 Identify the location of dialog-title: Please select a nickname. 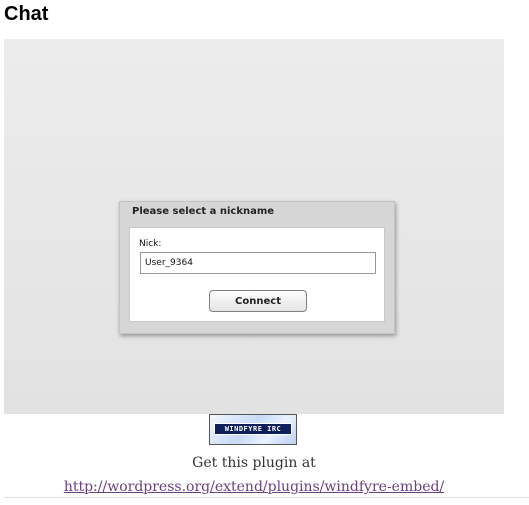
(203, 211).